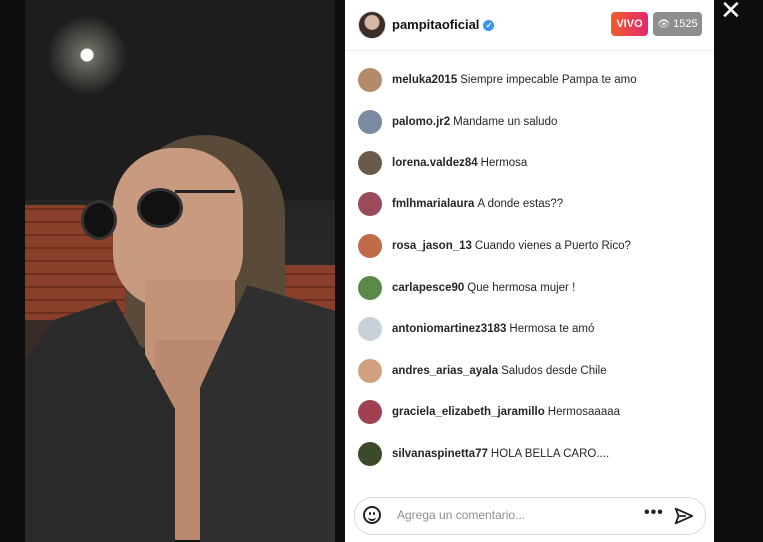 The width and height of the screenshot is (763, 542). I want to click on comment-item: carlapesce90 Que hermosa mujer !, so click(533, 289).